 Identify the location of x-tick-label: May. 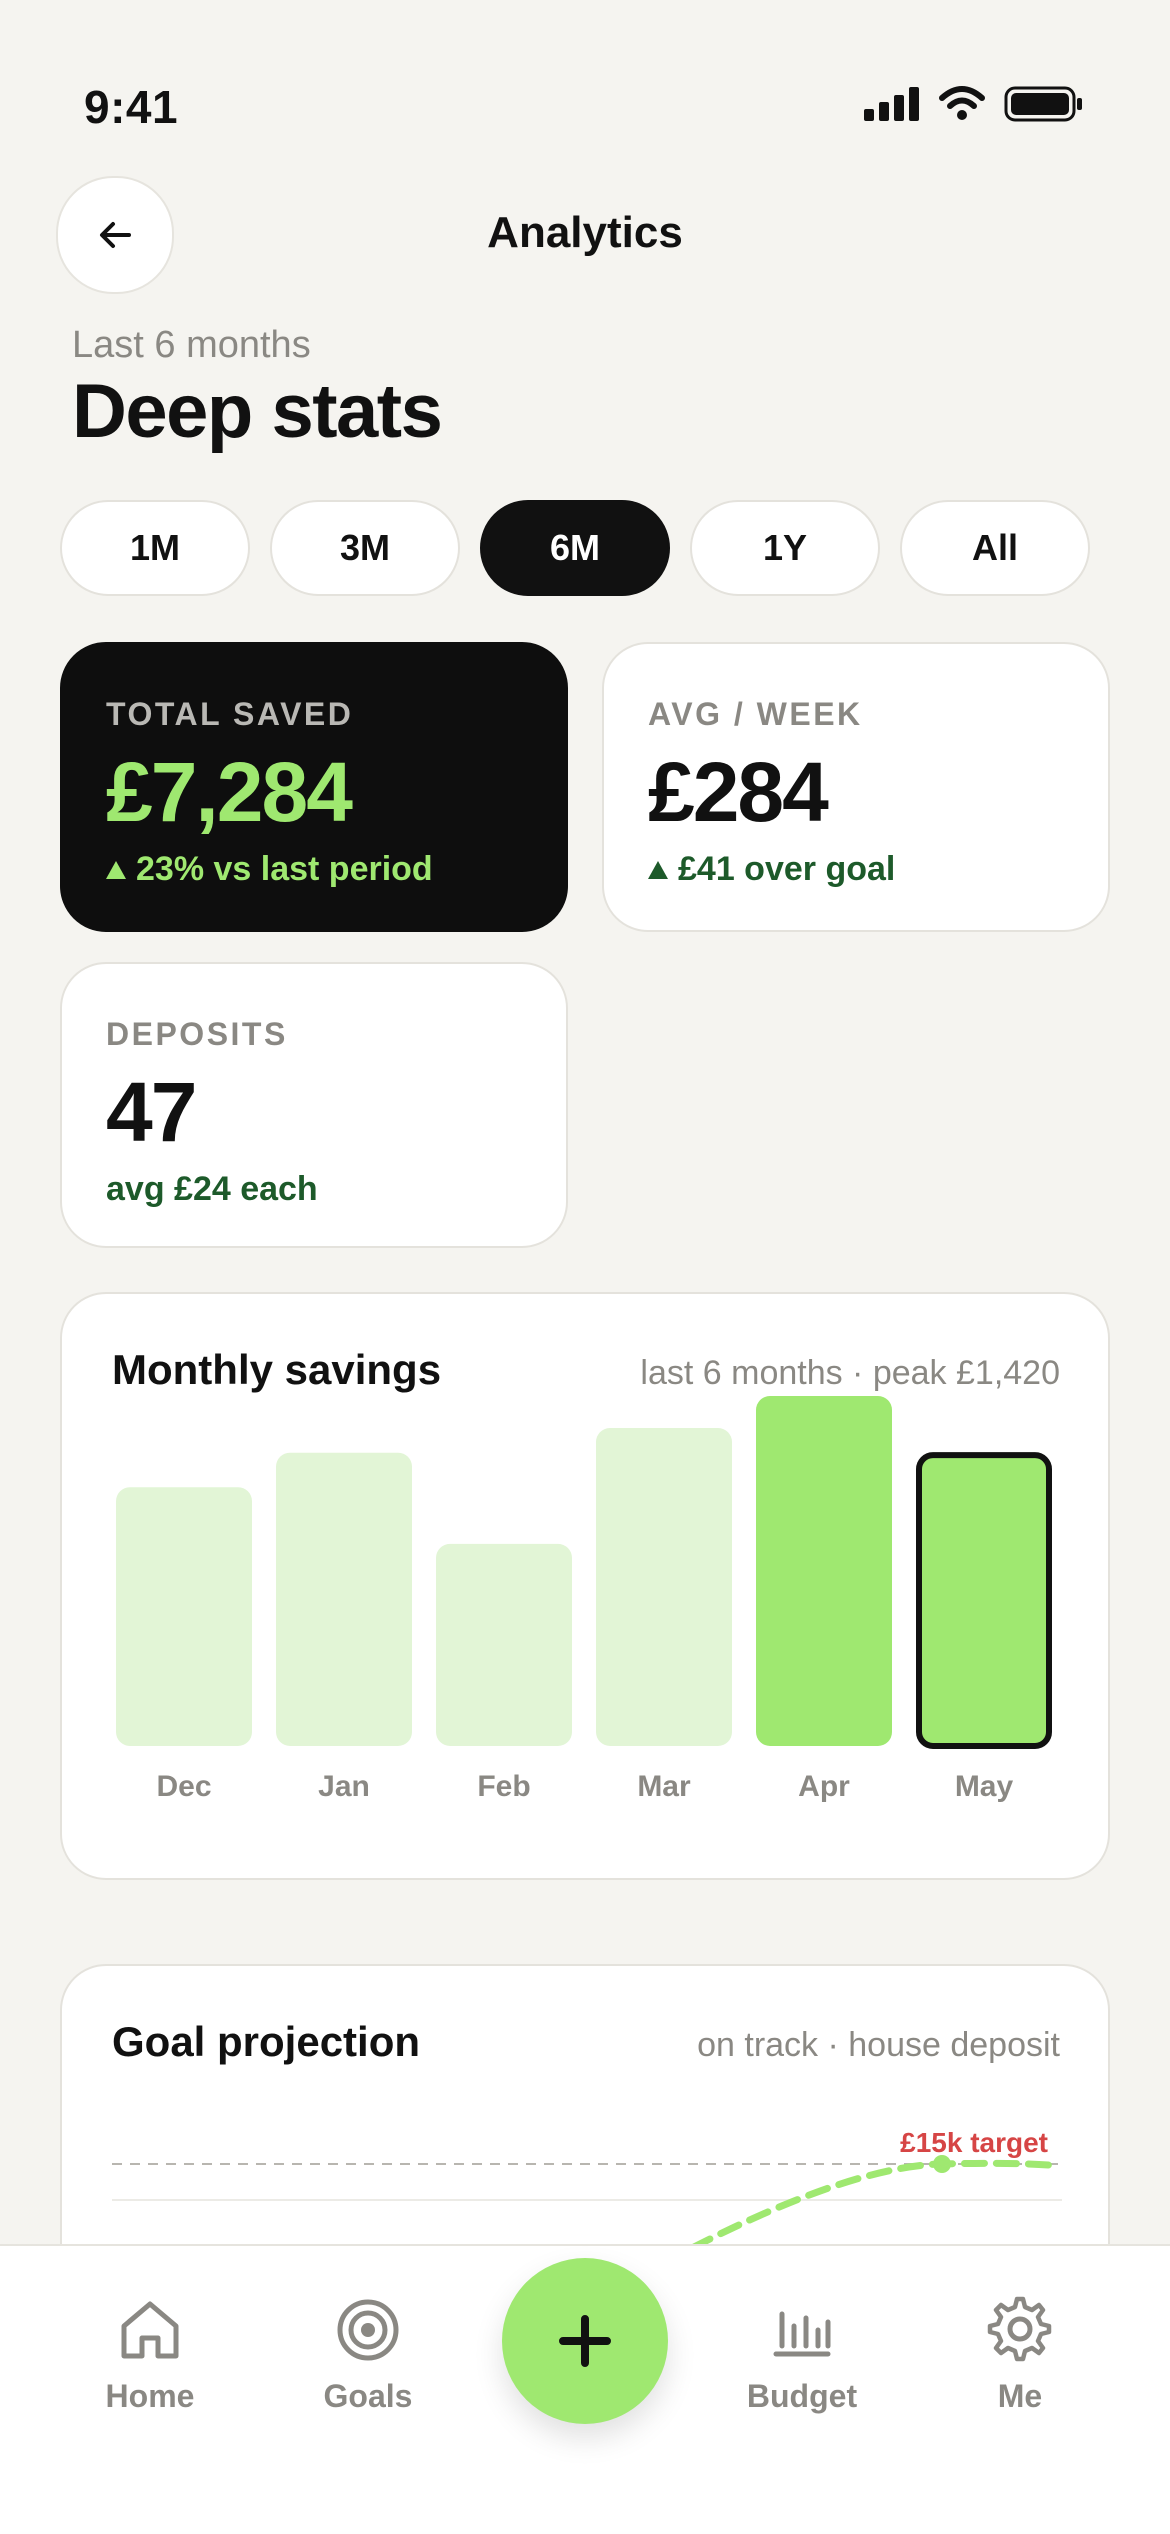
(984, 1786).